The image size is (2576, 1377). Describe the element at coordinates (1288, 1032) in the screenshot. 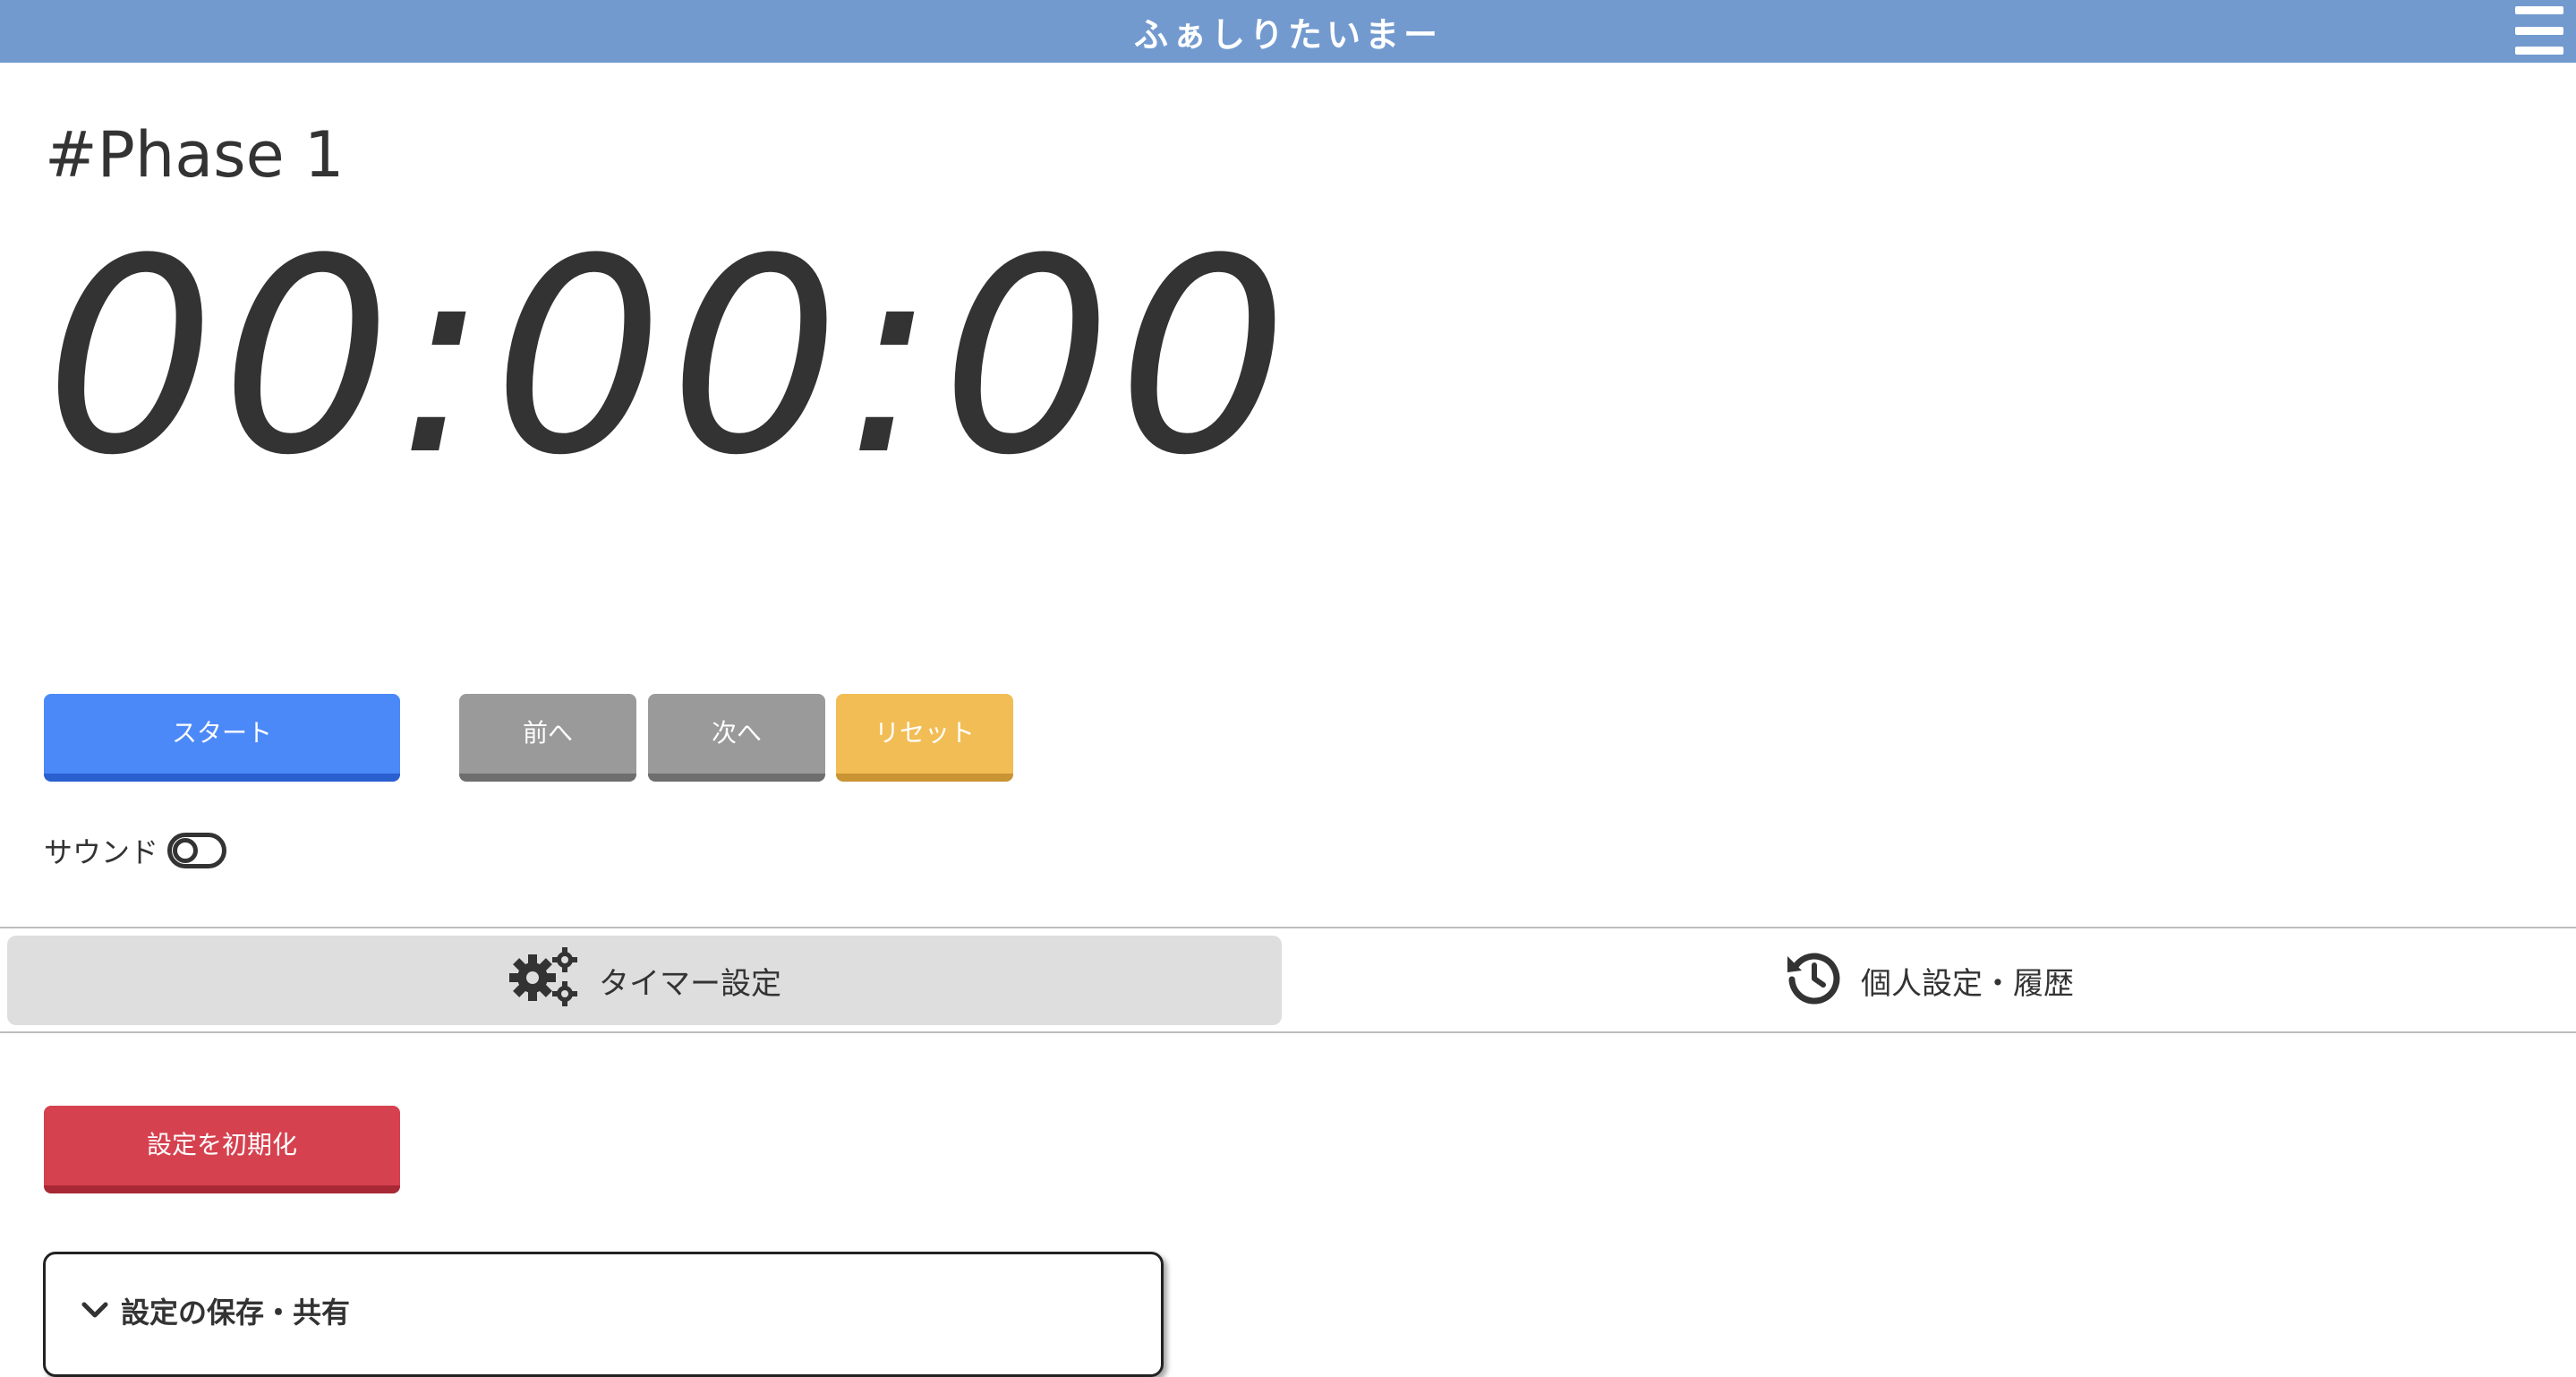

I see `tabs-divider-bottom` at that location.